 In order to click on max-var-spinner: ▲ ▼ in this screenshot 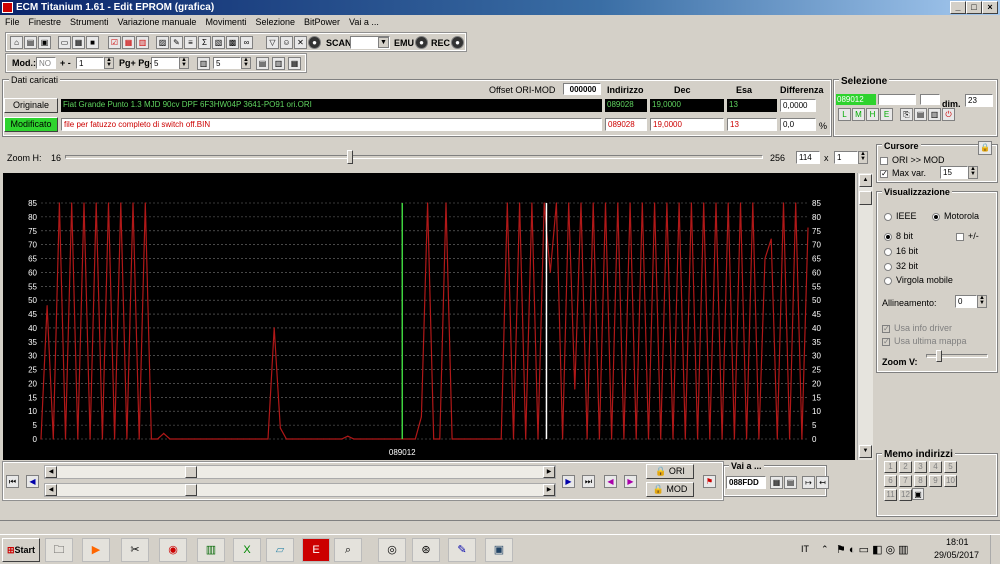, I will do `click(973, 172)`.